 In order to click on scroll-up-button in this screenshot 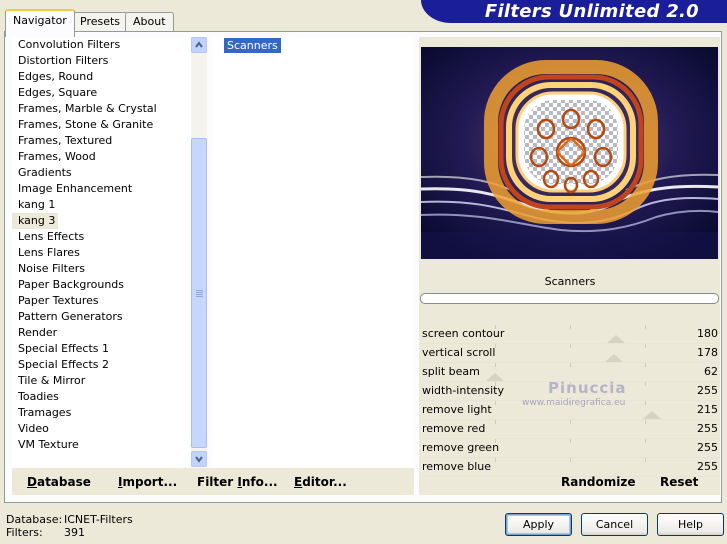, I will do `click(199, 45)`.